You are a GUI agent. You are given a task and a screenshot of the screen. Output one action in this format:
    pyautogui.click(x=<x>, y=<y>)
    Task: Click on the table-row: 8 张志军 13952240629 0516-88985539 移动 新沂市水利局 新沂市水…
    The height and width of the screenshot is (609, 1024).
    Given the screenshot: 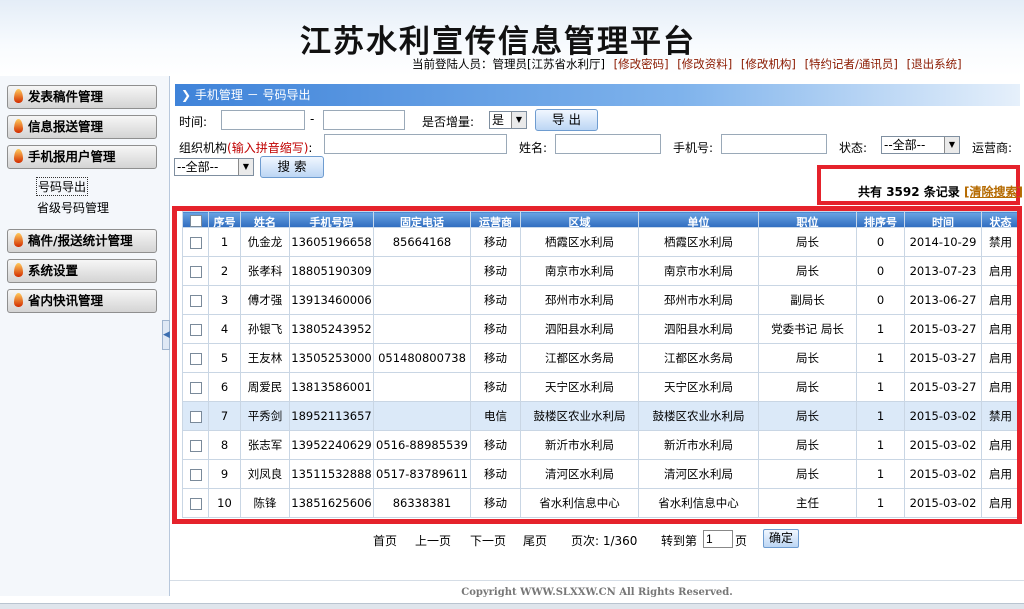 What is the action you would take?
    pyautogui.click(x=599, y=445)
    